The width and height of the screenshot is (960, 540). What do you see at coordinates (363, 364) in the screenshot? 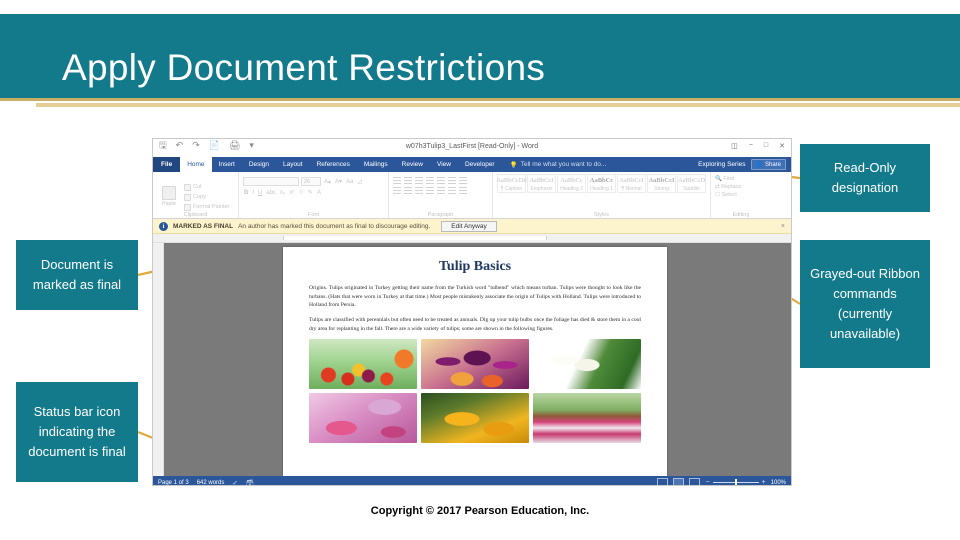
I see `red-and-yellow-tulip-field-image` at bounding box center [363, 364].